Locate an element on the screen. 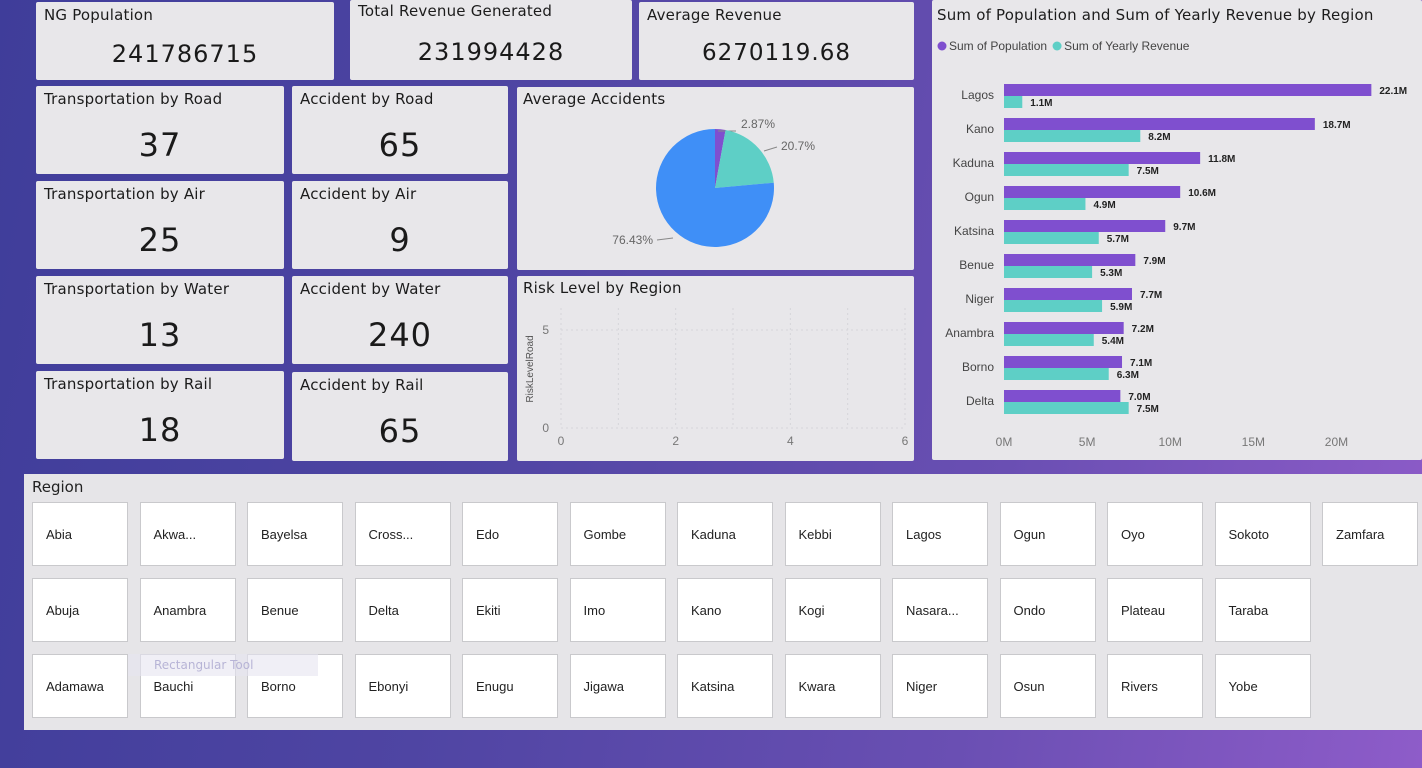 This screenshot has height=768, width=1422. x-tick-label: 6 is located at coordinates (905, 441).